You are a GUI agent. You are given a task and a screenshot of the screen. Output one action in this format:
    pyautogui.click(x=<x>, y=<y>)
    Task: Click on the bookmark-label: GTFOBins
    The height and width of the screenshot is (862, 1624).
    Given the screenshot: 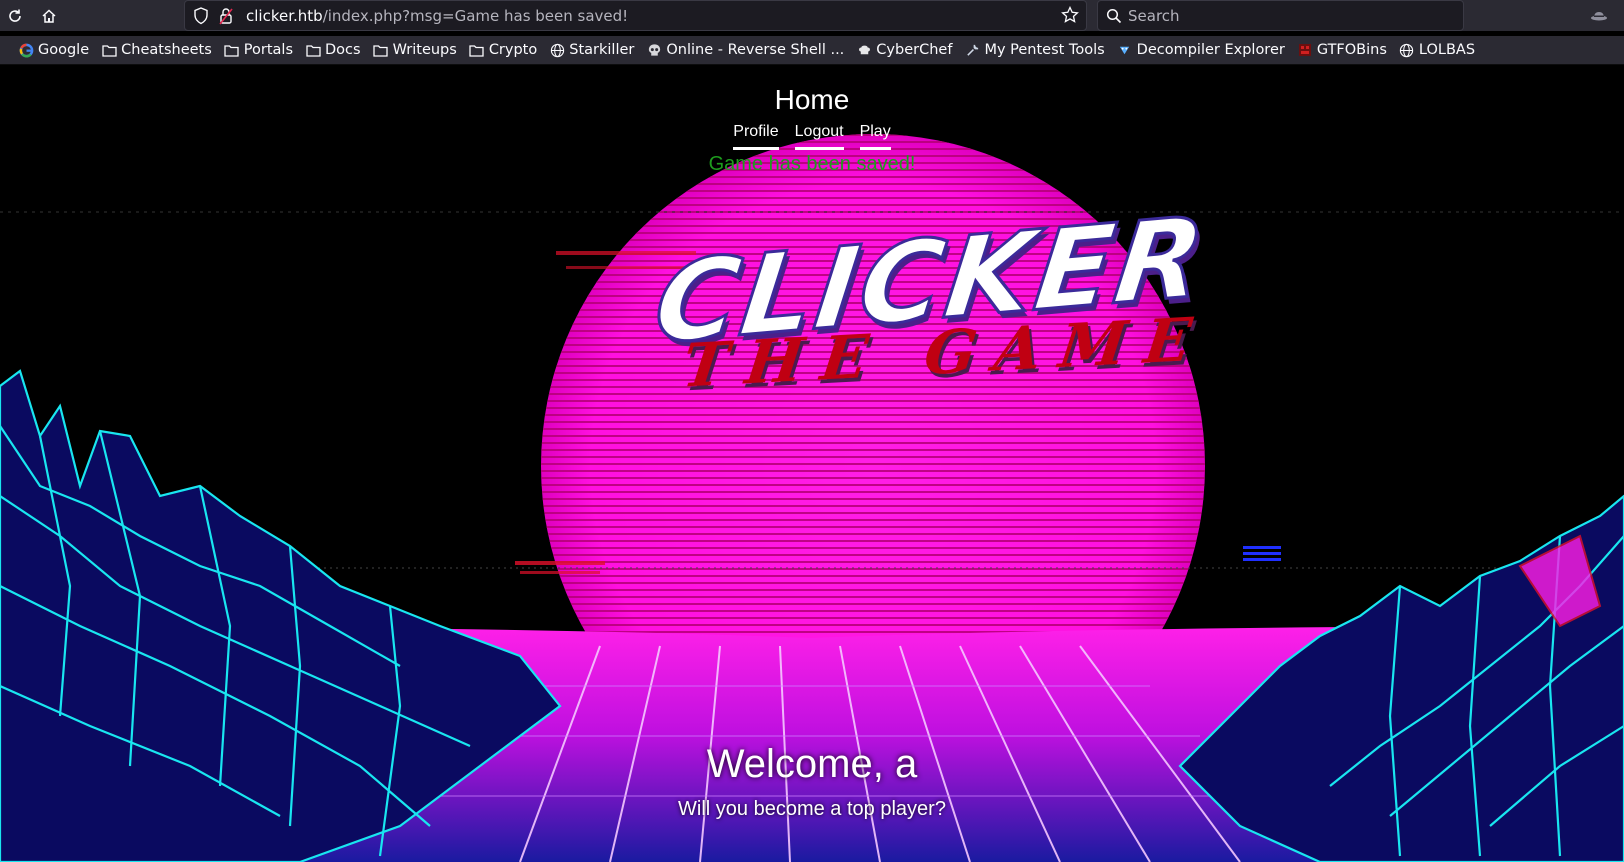 What is the action you would take?
    pyautogui.click(x=1351, y=50)
    